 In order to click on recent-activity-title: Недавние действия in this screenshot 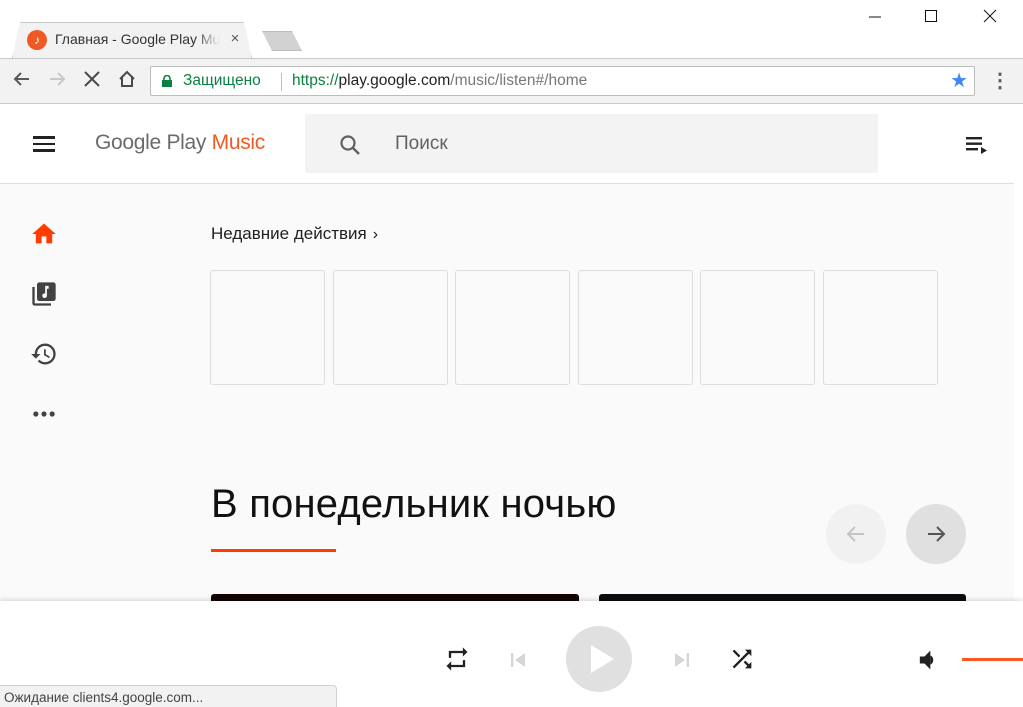, I will do `click(289, 233)`.